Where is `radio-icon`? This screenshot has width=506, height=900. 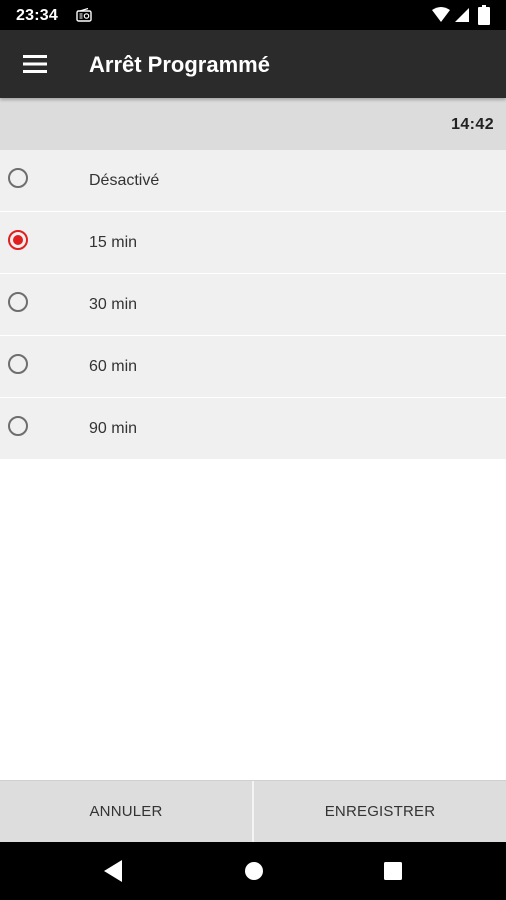
radio-icon is located at coordinates (84, 15).